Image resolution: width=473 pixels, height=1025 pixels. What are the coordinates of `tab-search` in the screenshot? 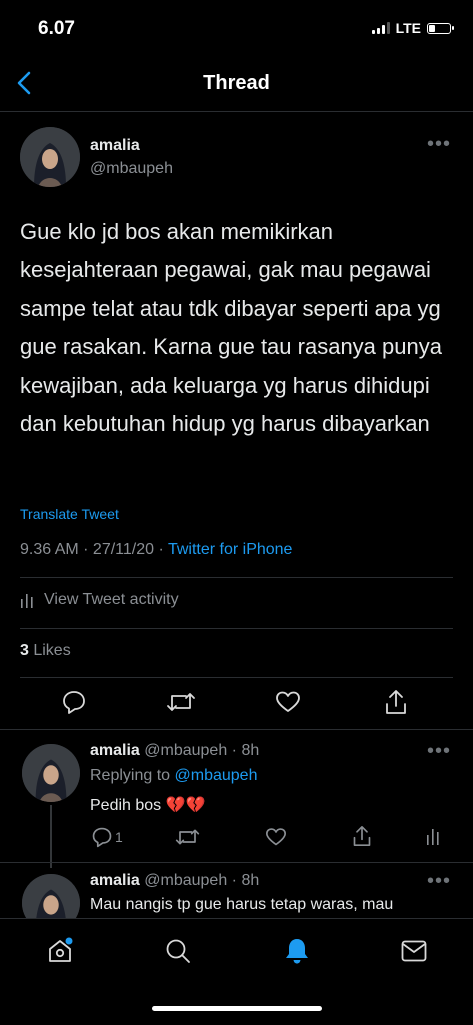 It's located at (178, 953).